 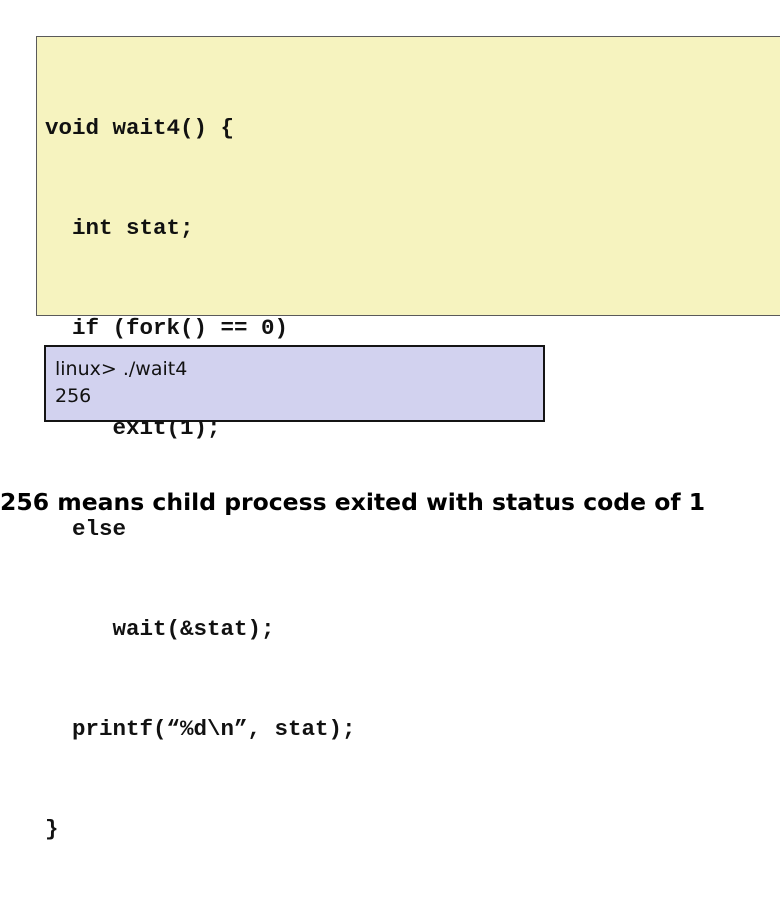 I want to click on code-line: int stat;, so click(x=119, y=228).